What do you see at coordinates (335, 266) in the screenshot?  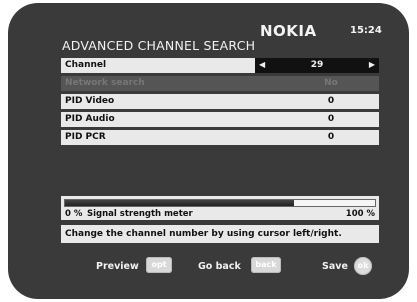 I see `save-label: Save` at bounding box center [335, 266].